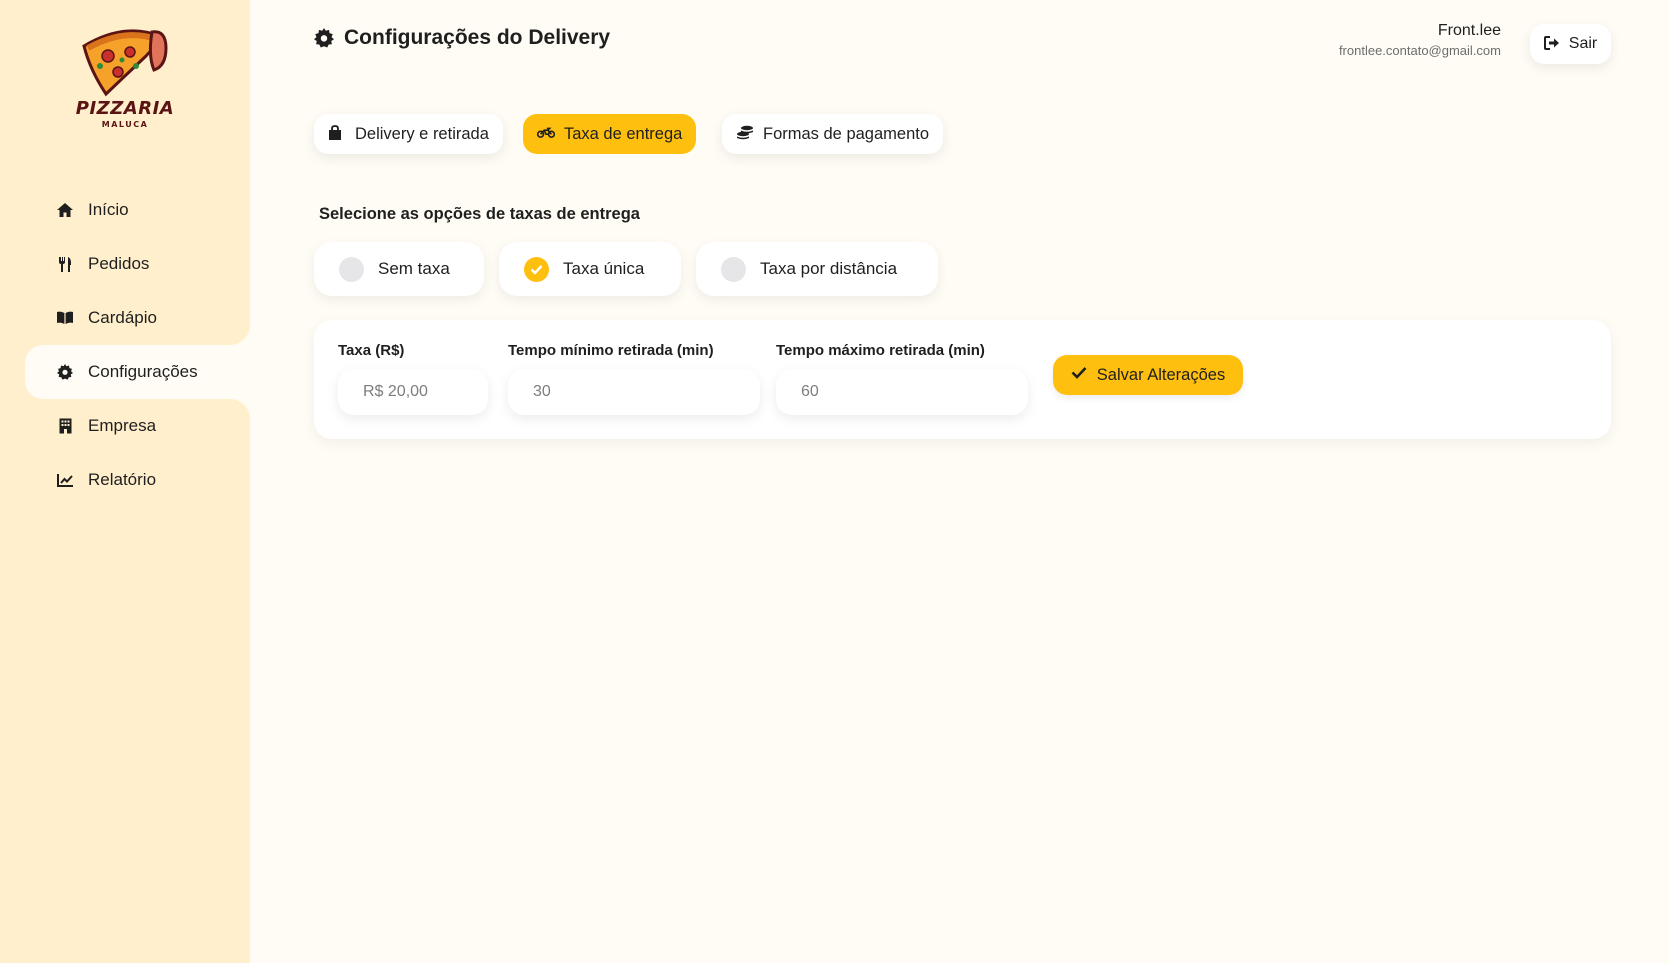 Image resolution: width=1669 pixels, height=963 pixels. Describe the element at coordinates (65, 264) in the screenshot. I see `utensils-icon` at that location.